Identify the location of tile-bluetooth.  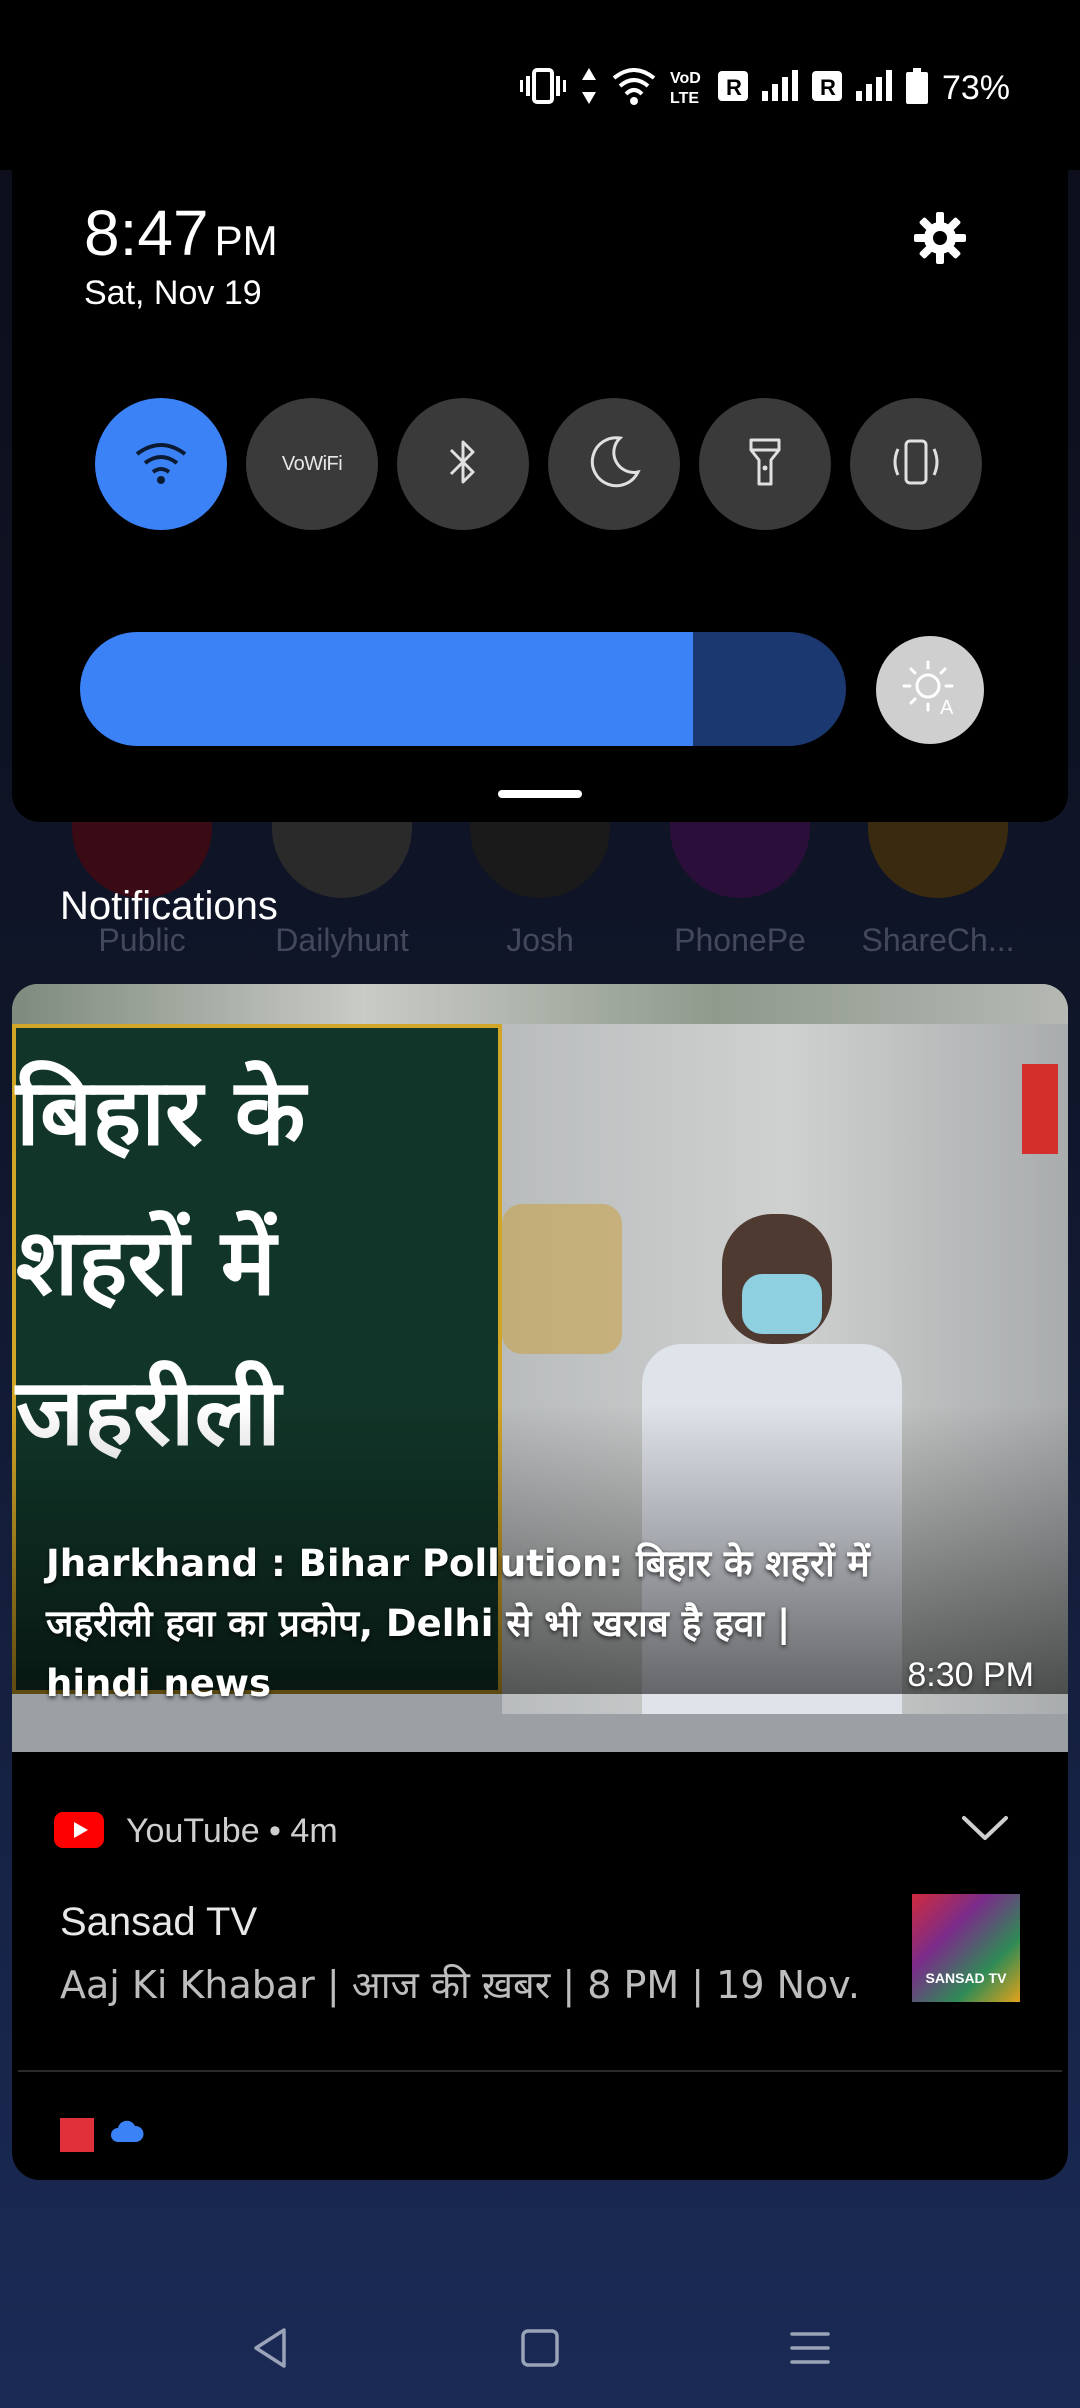
(463, 464).